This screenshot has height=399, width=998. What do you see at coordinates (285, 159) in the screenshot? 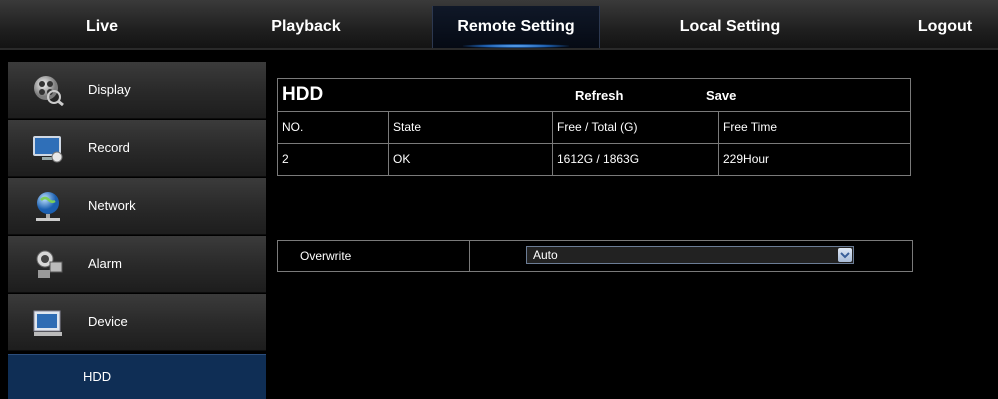
I see `table-cell-no: 2` at bounding box center [285, 159].